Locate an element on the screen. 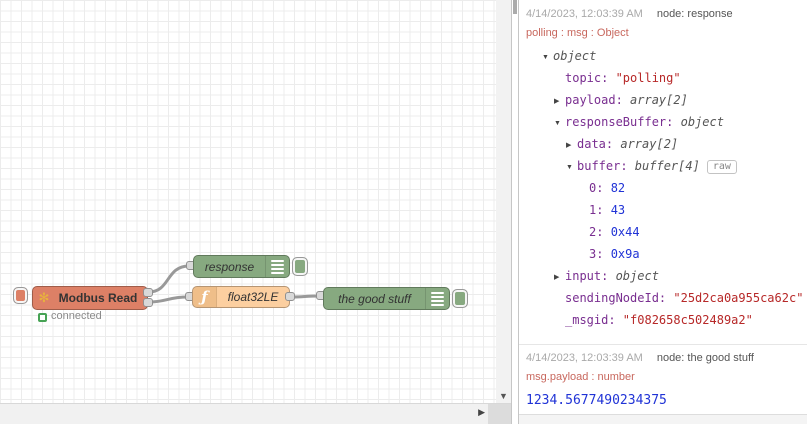  debug-key: _msgid: is located at coordinates (594, 320).